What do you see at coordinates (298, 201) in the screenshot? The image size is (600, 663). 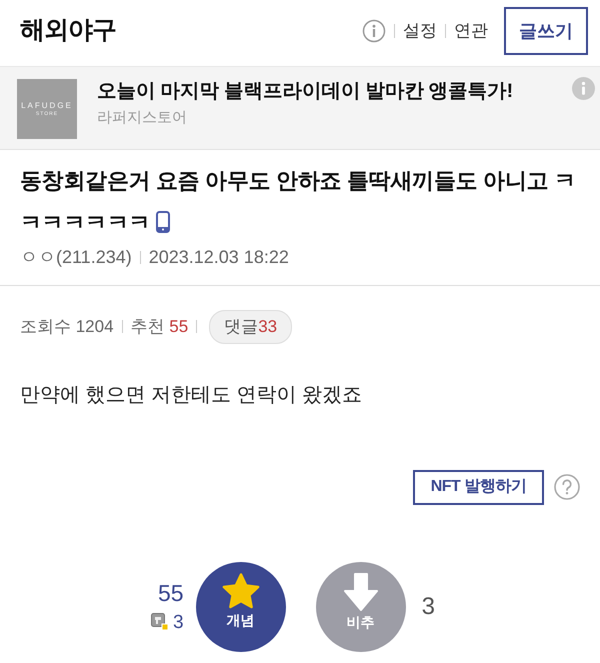 I see `post-title: 동창회같은거 요즘 아무도 안하죠 틀딱새끼들도 아니고 ㅋㅋㅋㅋㅋㅋㅋ` at bounding box center [298, 201].